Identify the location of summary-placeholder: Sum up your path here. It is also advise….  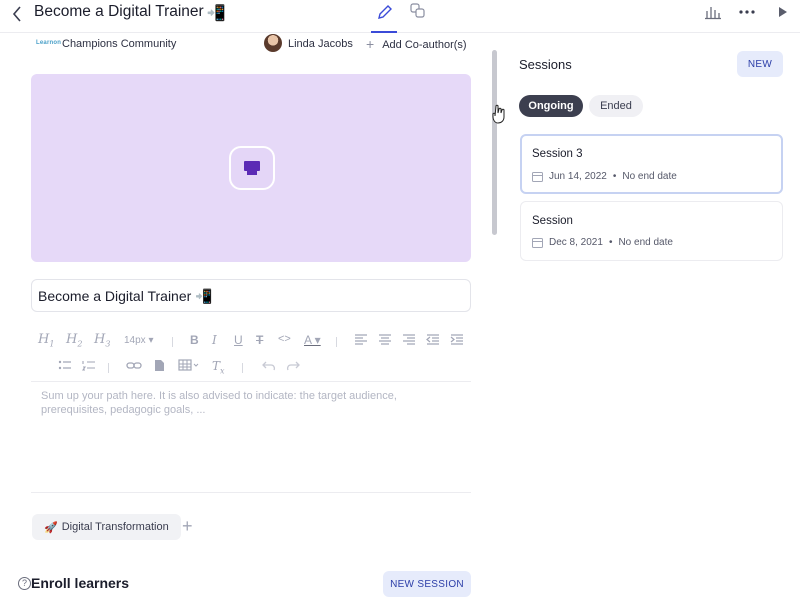
(219, 403).